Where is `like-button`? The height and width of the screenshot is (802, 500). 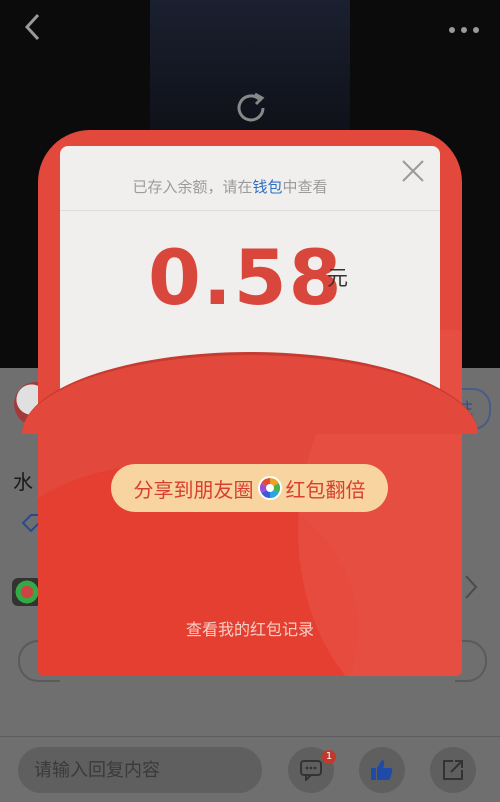
like-button is located at coordinates (382, 770).